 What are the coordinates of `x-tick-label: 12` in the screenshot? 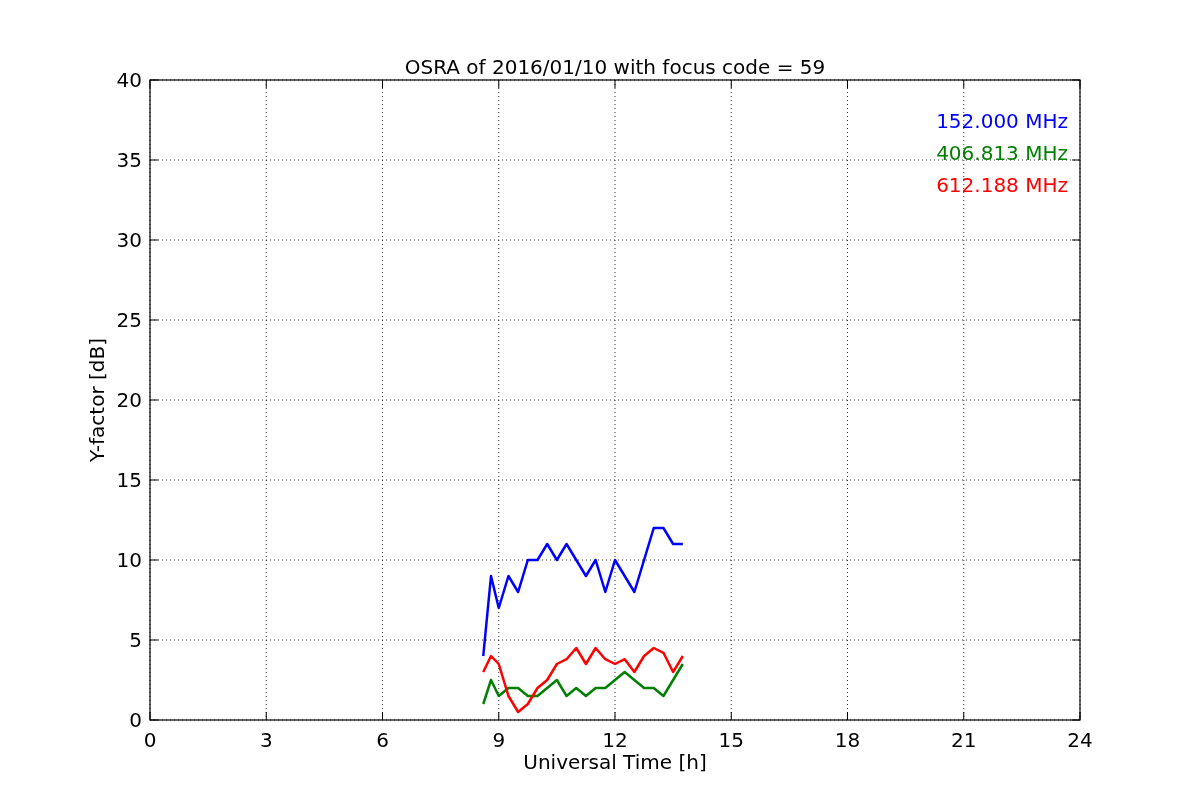 It's located at (615, 740).